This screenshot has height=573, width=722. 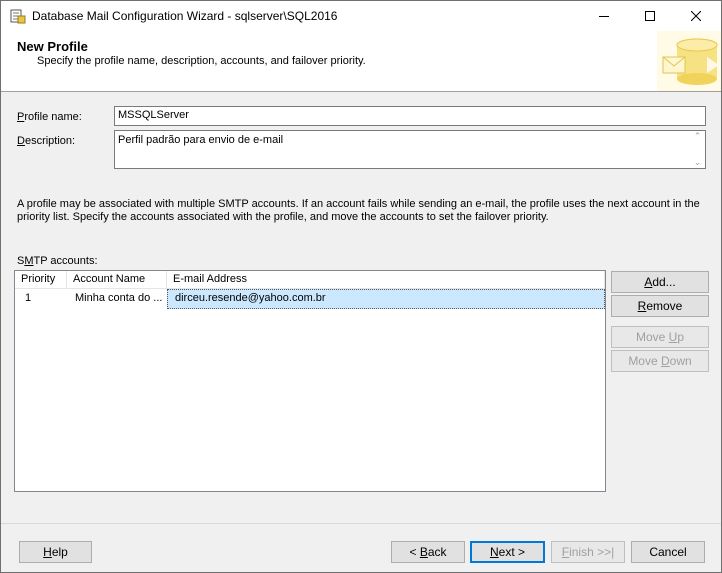 What do you see at coordinates (697, 162) in the screenshot?
I see `scroll-down-icon: ⌄` at bounding box center [697, 162].